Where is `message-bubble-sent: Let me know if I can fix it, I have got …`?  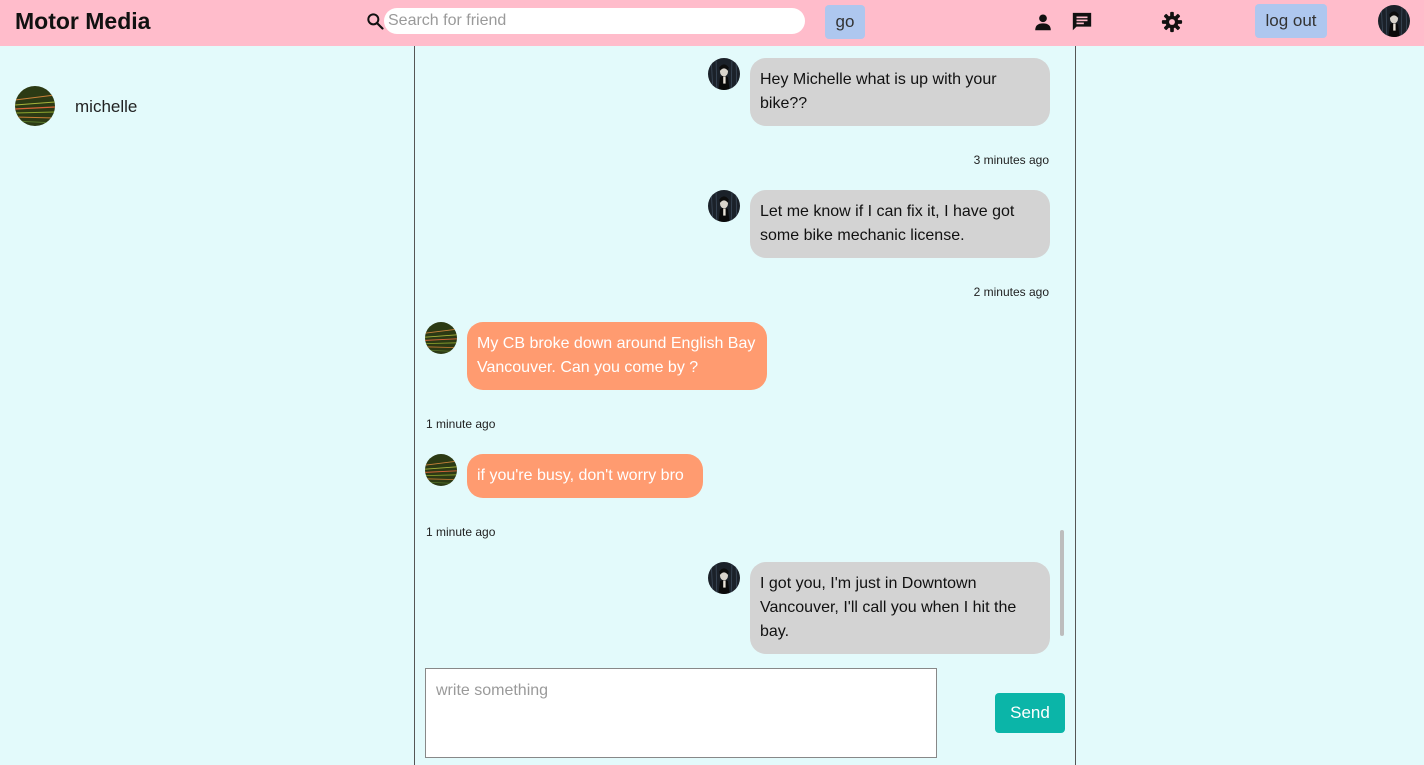
message-bubble-sent: Let me know if I can fix it, I have got … is located at coordinates (900, 224).